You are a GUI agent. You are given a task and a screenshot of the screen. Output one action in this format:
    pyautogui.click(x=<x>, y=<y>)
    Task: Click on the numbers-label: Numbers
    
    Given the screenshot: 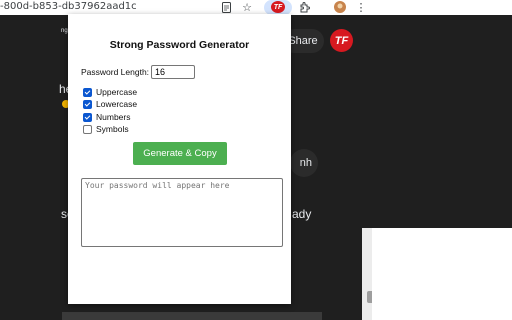 What is the action you would take?
    pyautogui.click(x=113, y=117)
    